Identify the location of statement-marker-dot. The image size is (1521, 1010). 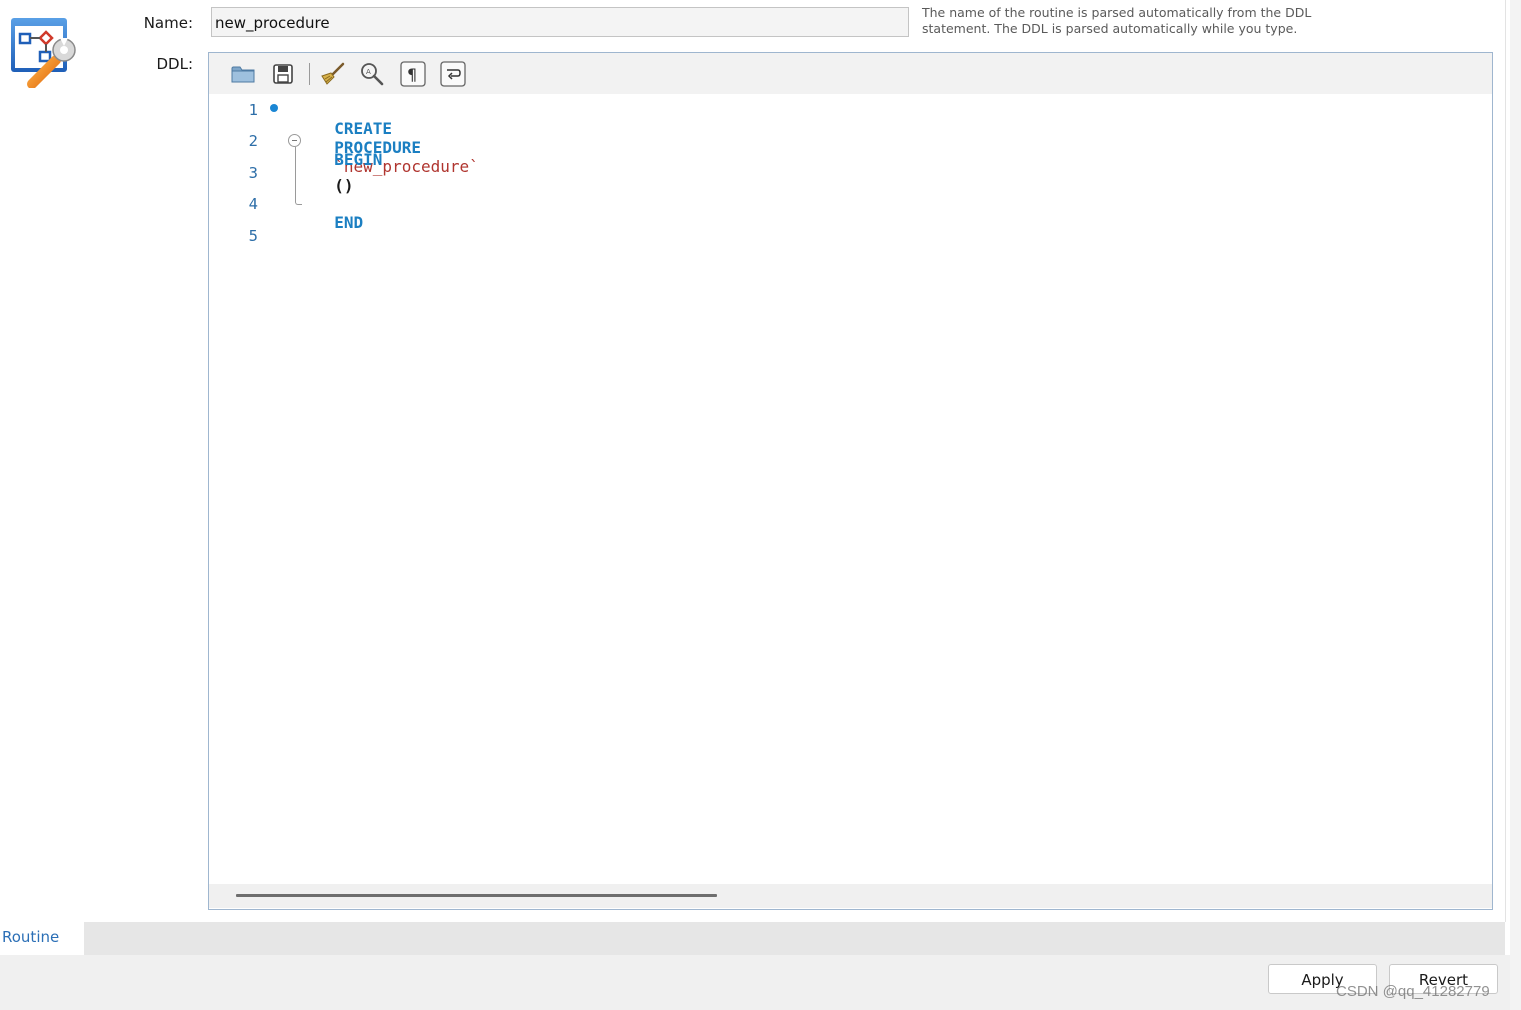
(274, 108).